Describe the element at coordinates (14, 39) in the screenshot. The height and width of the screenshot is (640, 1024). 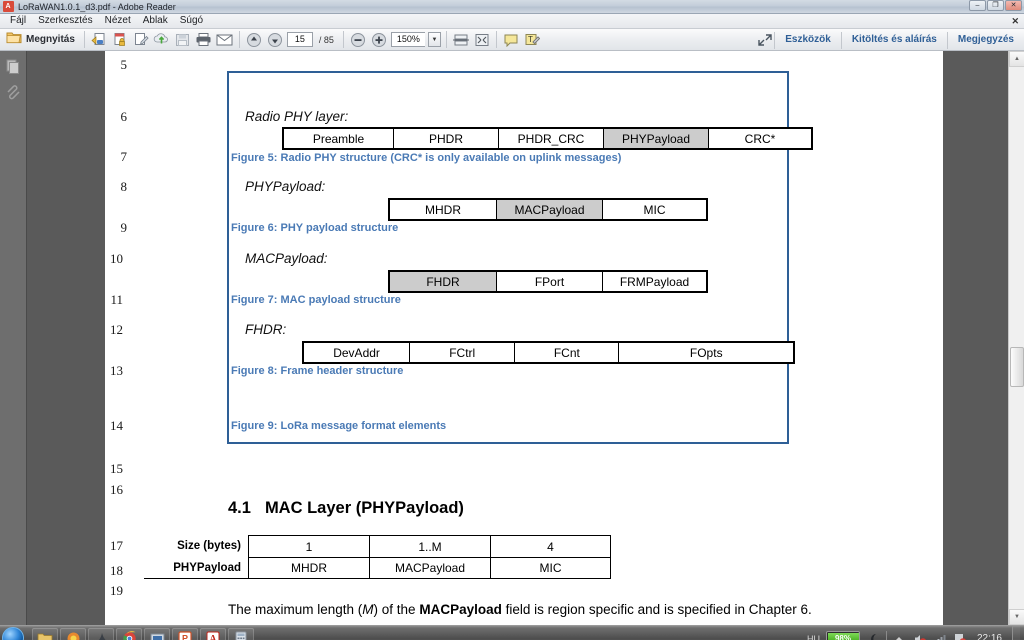
I see `folder-open-icon` at that location.